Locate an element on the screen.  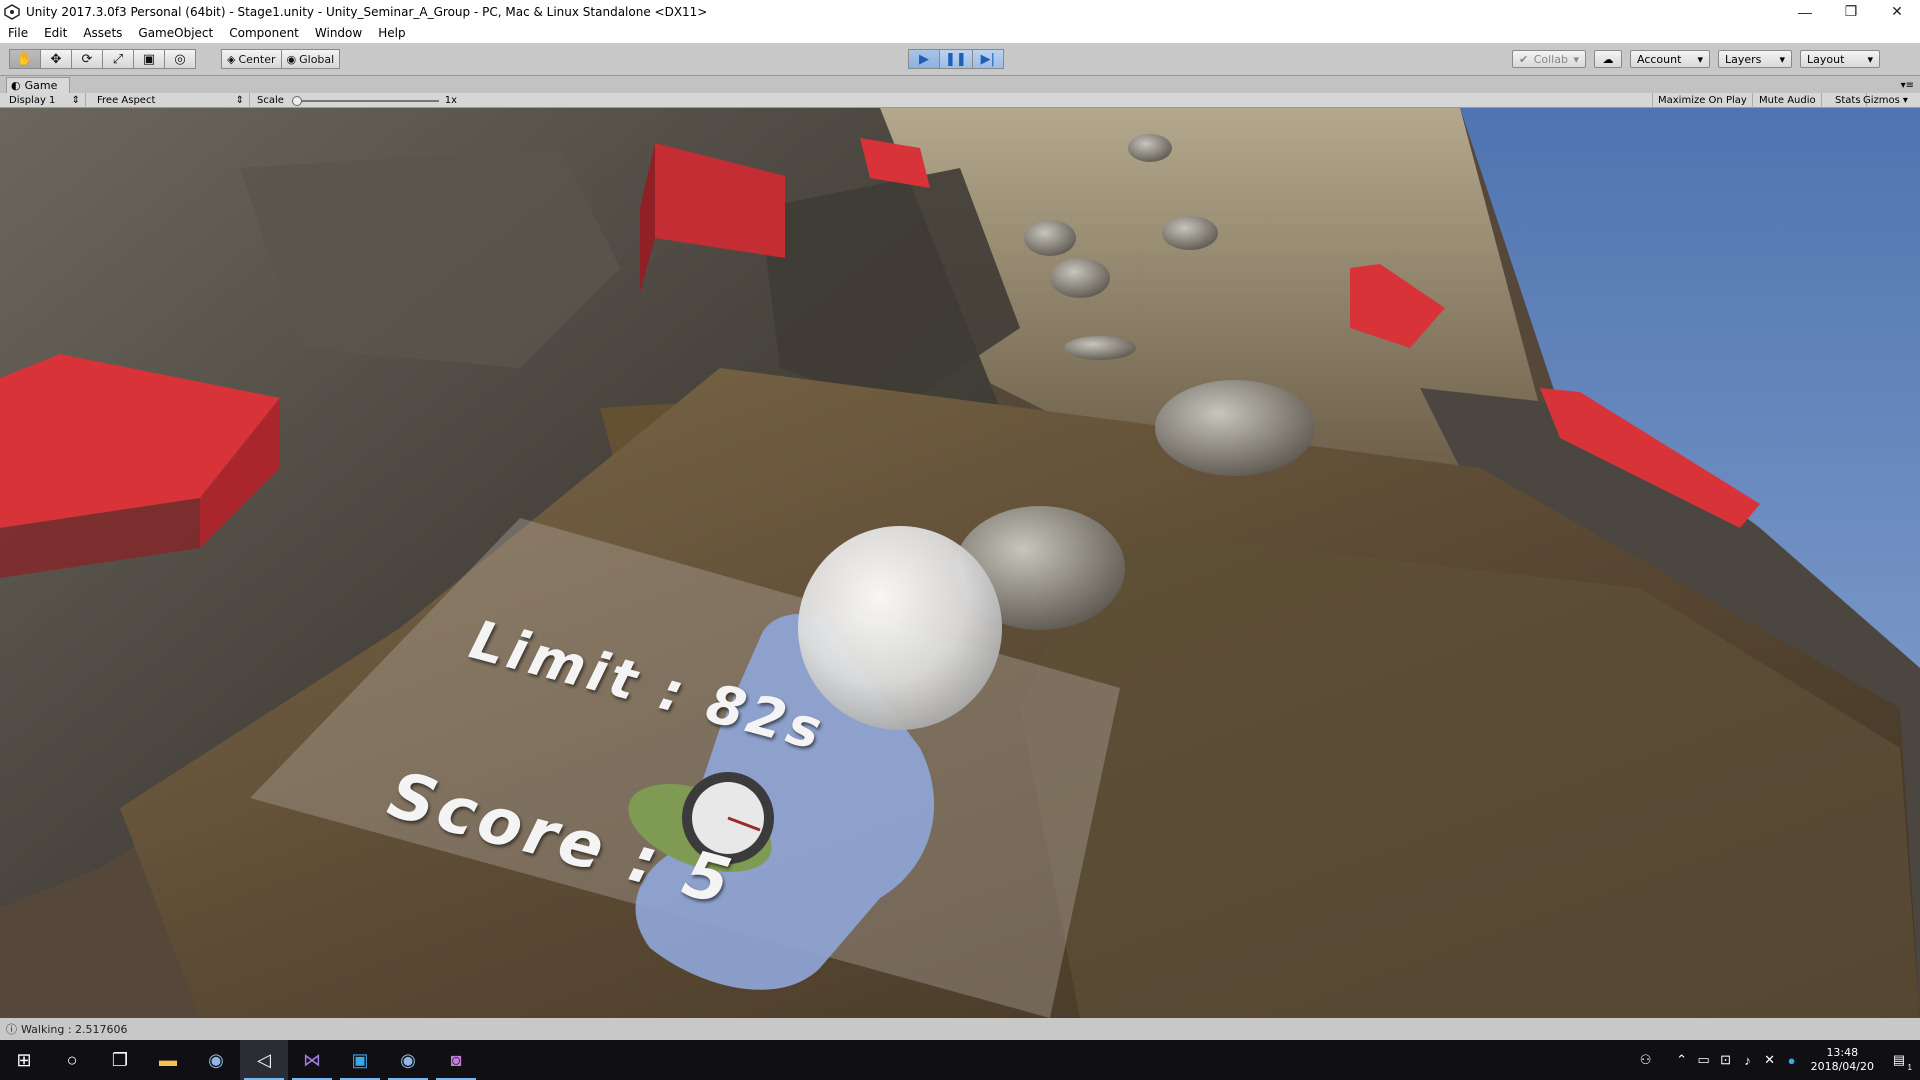
close-button: ✕ is located at coordinates (1897, 11).